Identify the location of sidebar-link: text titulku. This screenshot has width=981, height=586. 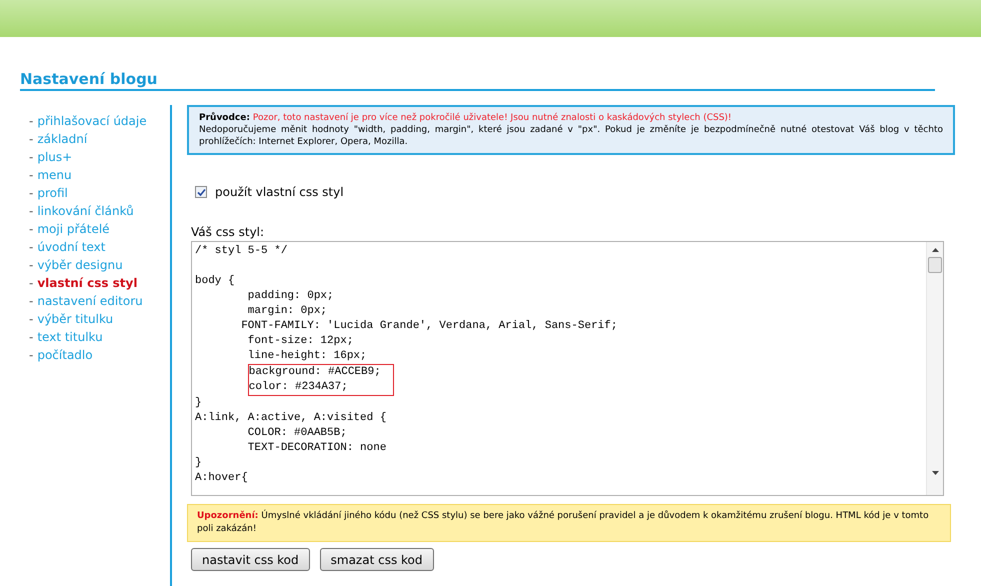
(70, 337).